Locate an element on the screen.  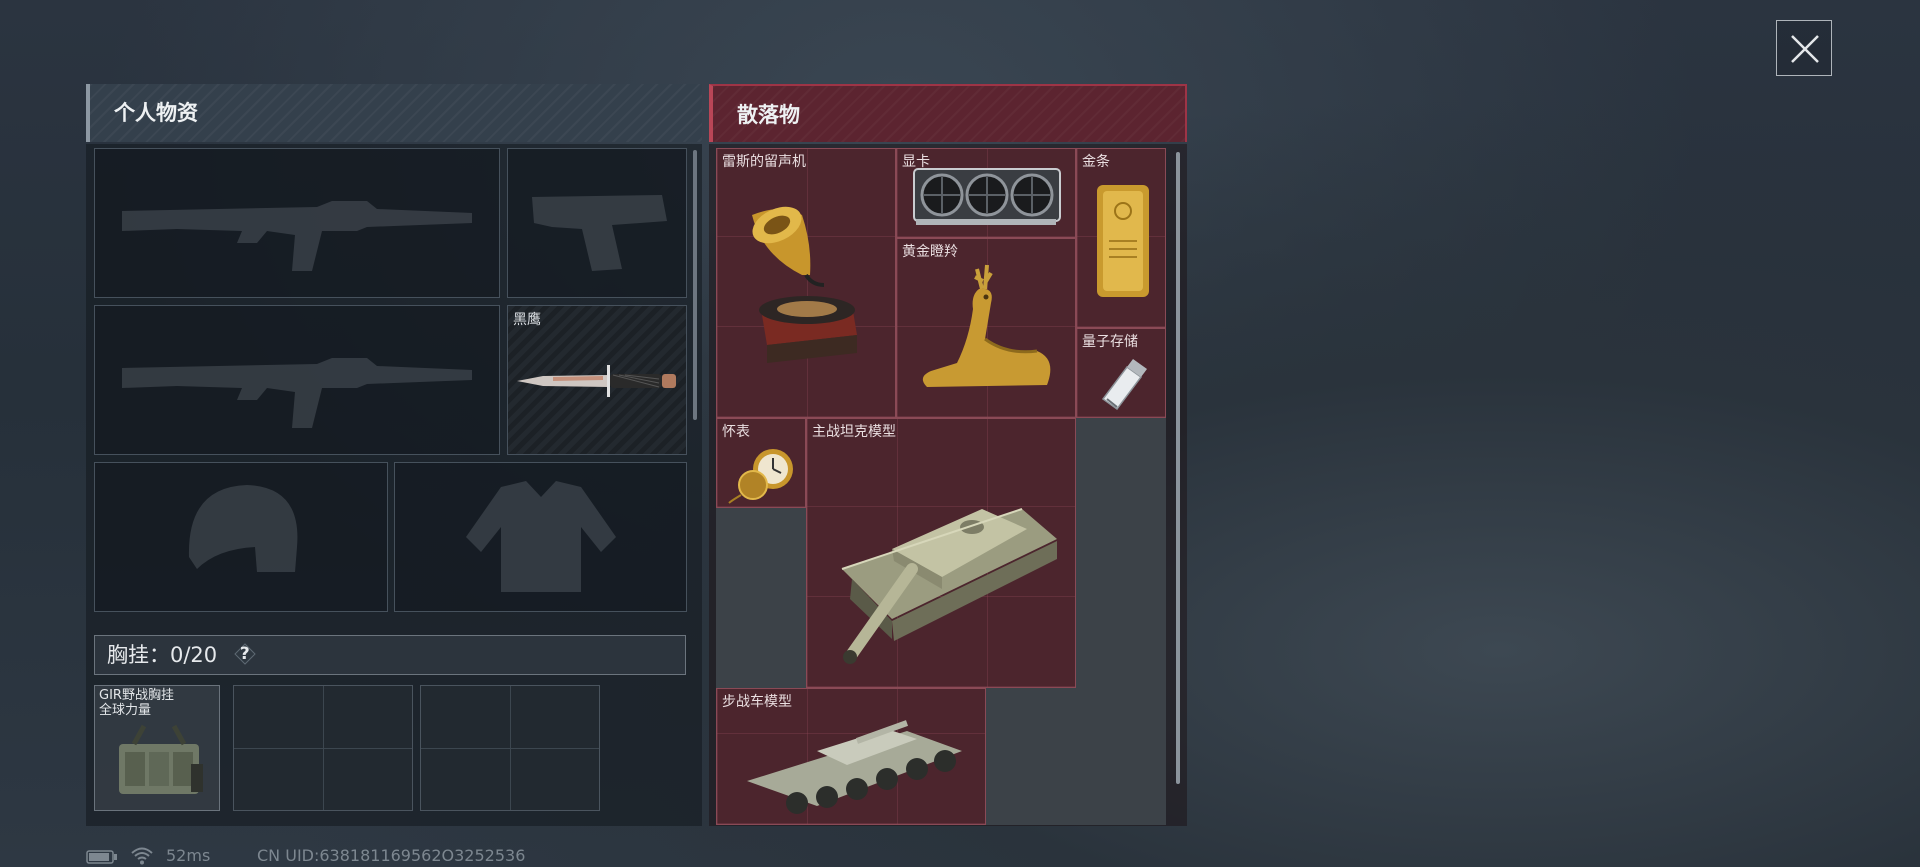
pocket-watch-icon is located at coordinates (760, 476).